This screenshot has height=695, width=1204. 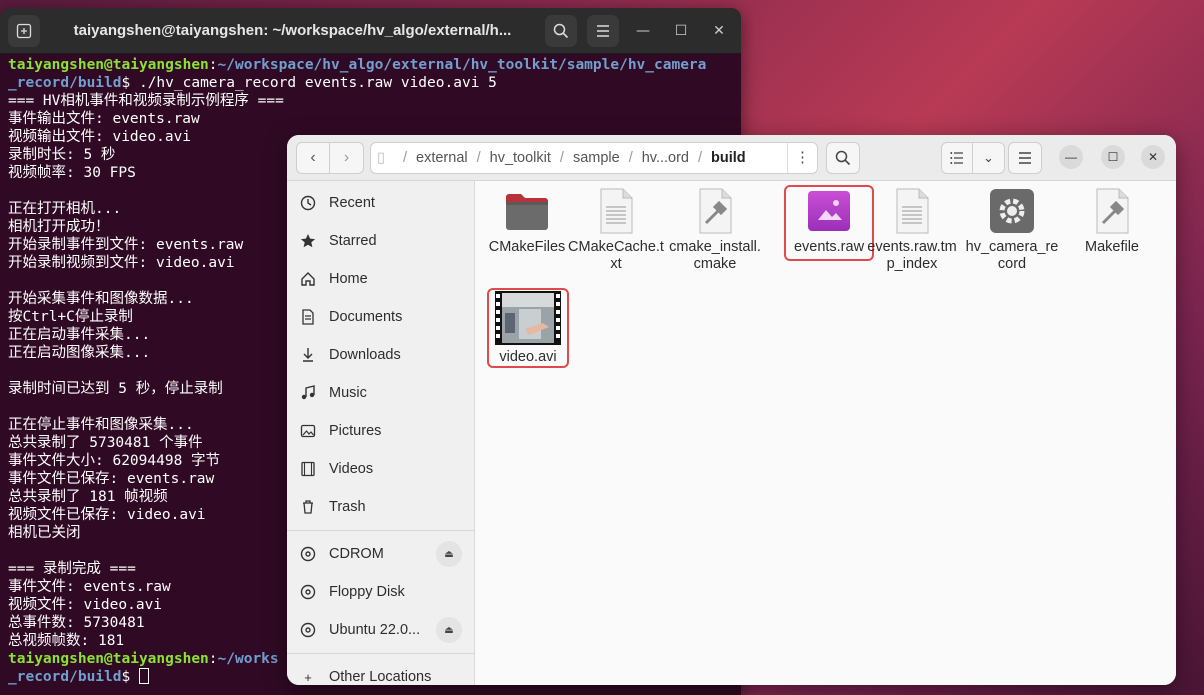 What do you see at coordinates (348, 393) in the screenshot?
I see `sidebar-item-label: Music` at bounding box center [348, 393].